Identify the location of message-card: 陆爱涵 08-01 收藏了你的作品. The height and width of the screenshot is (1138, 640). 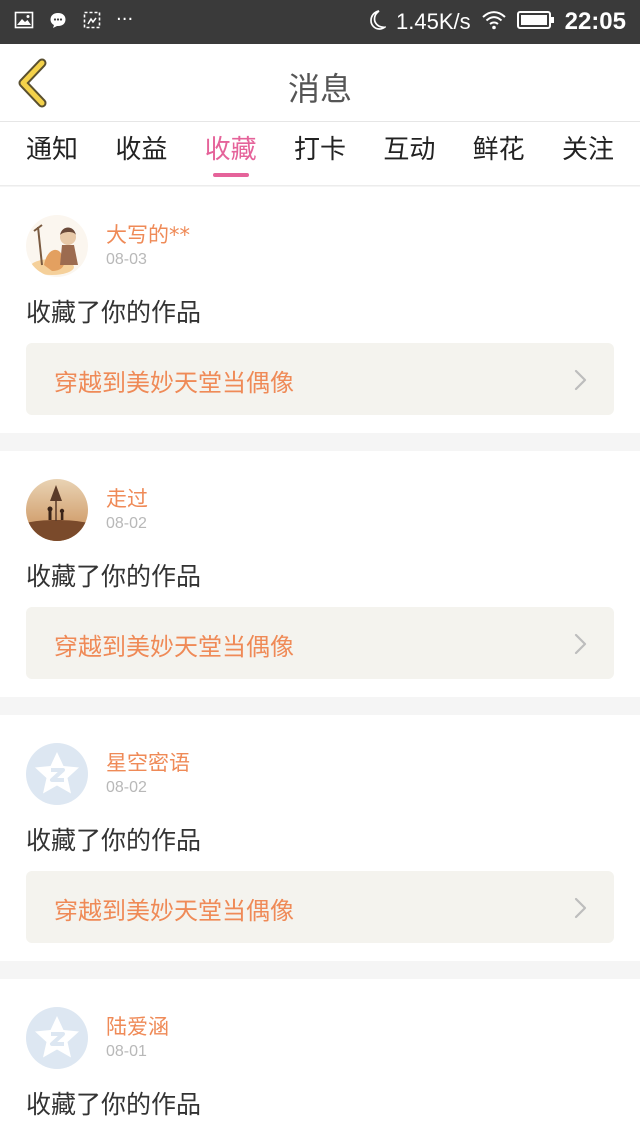
(320, 1058).